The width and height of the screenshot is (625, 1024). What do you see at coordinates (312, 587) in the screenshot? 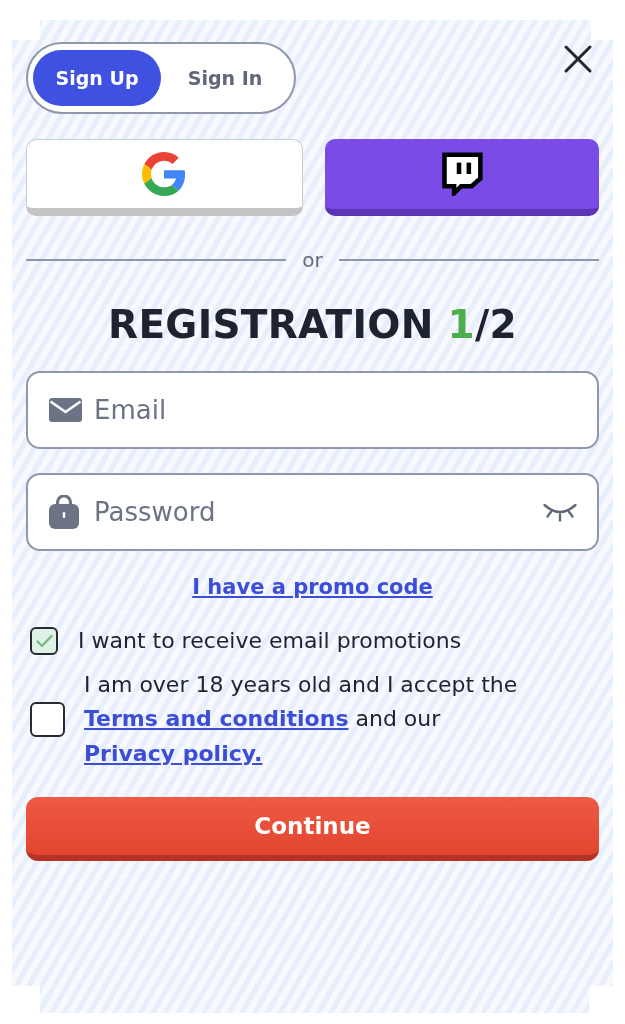
I see `promo-code-link: I have a promo code` at bounding box center [312, 587].